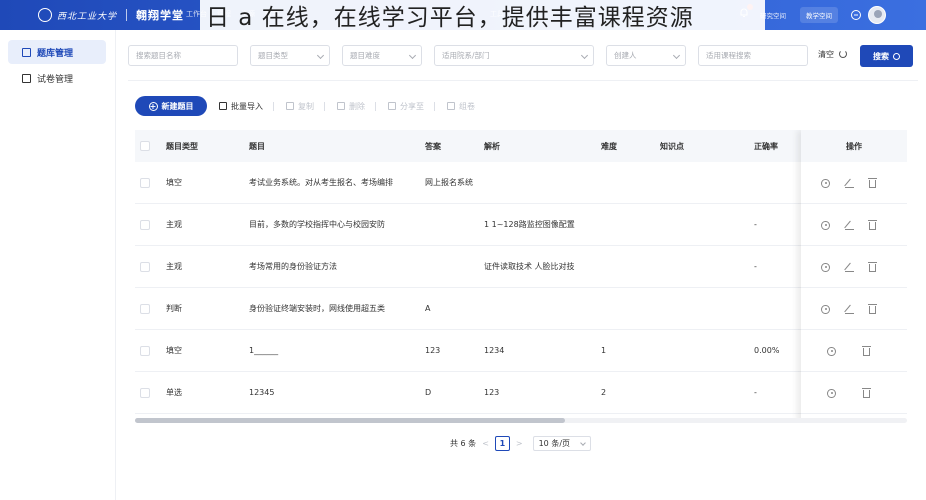  Describe the element at coordinates (461, 106) in the screenshot. I see `compose-paper-button: 组卷` at that location.